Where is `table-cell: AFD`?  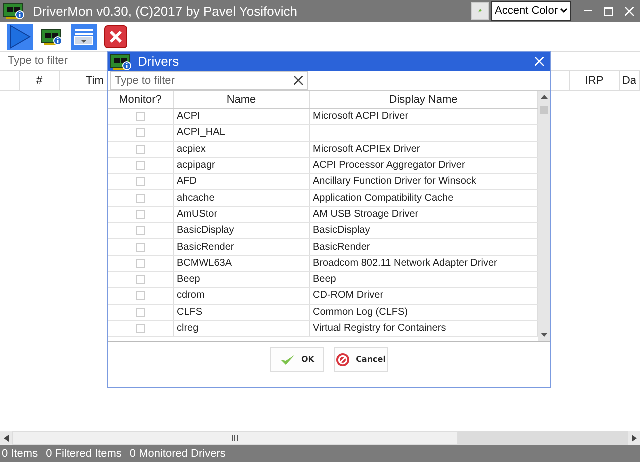
table-cell: AFD is located at coordinates (242, 182).